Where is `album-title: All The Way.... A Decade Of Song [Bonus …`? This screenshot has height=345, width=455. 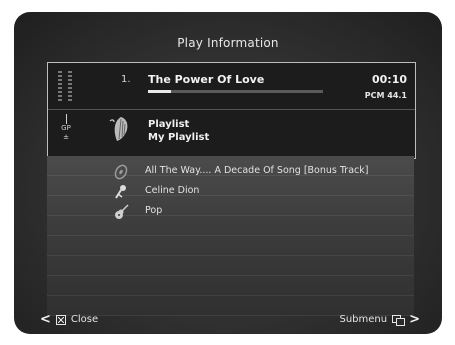
album-title: All The Way.... A Decade Of Song [Bonus … is located at coordinates (257, 170).